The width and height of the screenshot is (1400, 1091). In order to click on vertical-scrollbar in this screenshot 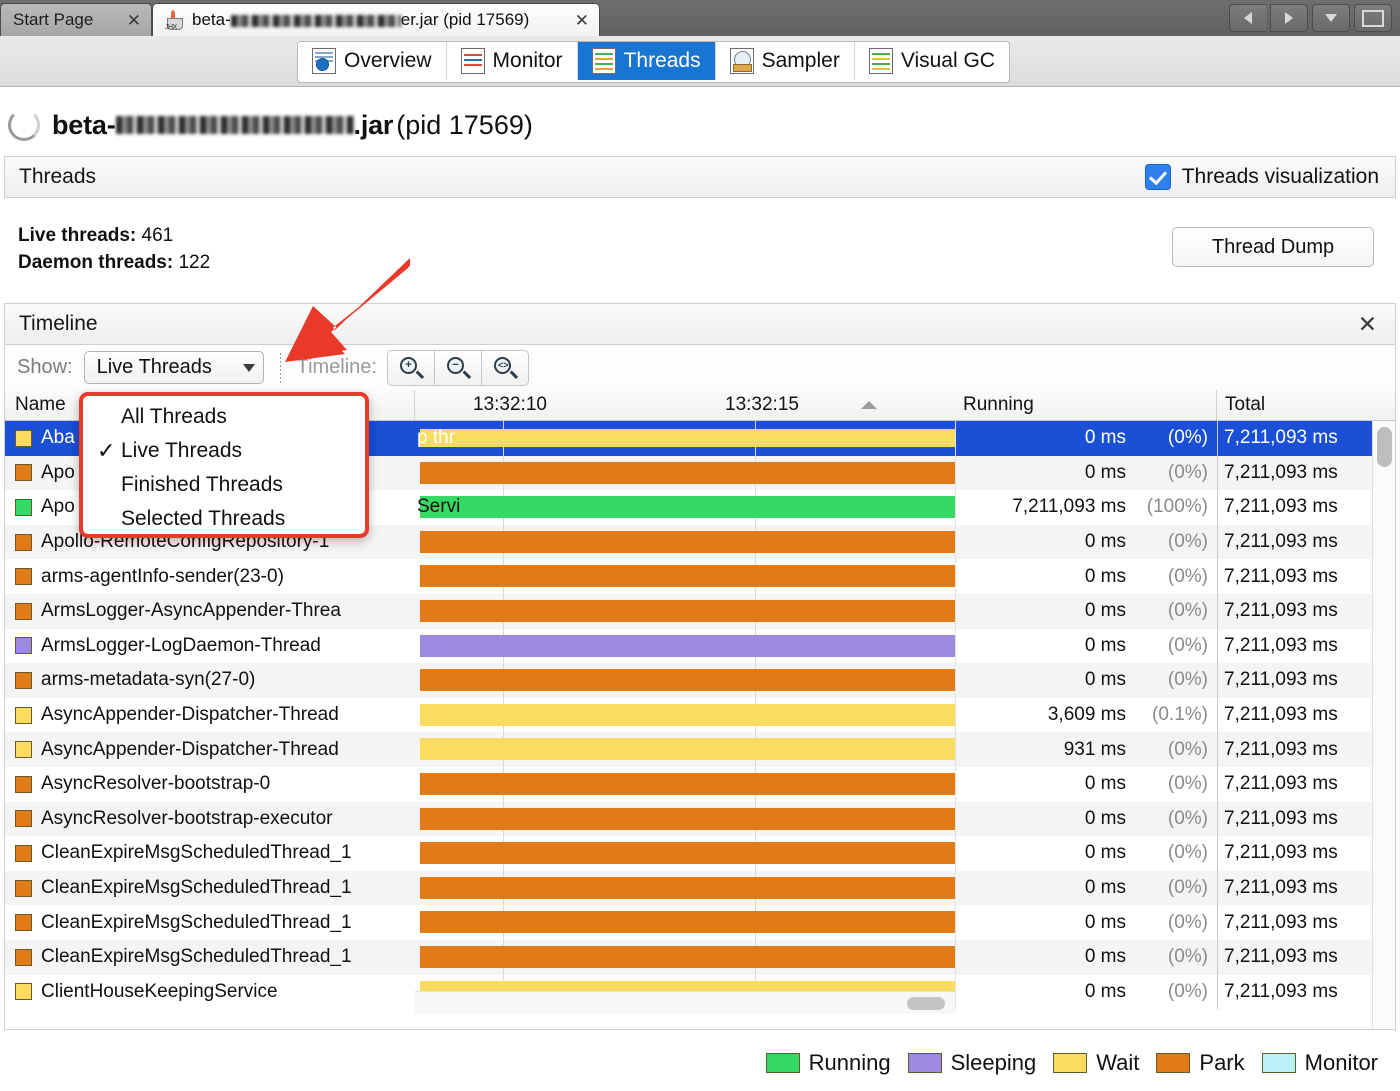, I will do `click(1383, 725)`.